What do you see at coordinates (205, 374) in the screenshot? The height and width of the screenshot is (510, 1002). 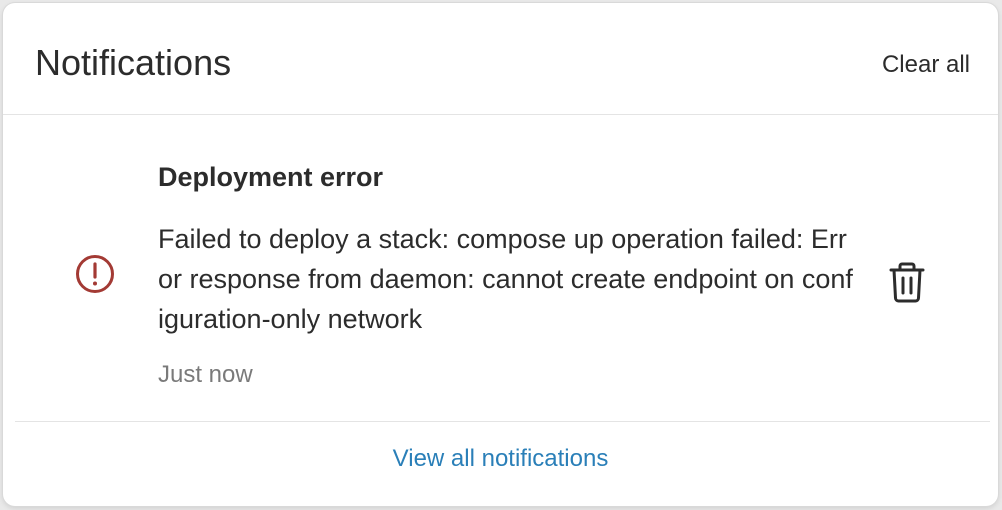 I see `notification-time: Just now` at bounding box center [205, 374].